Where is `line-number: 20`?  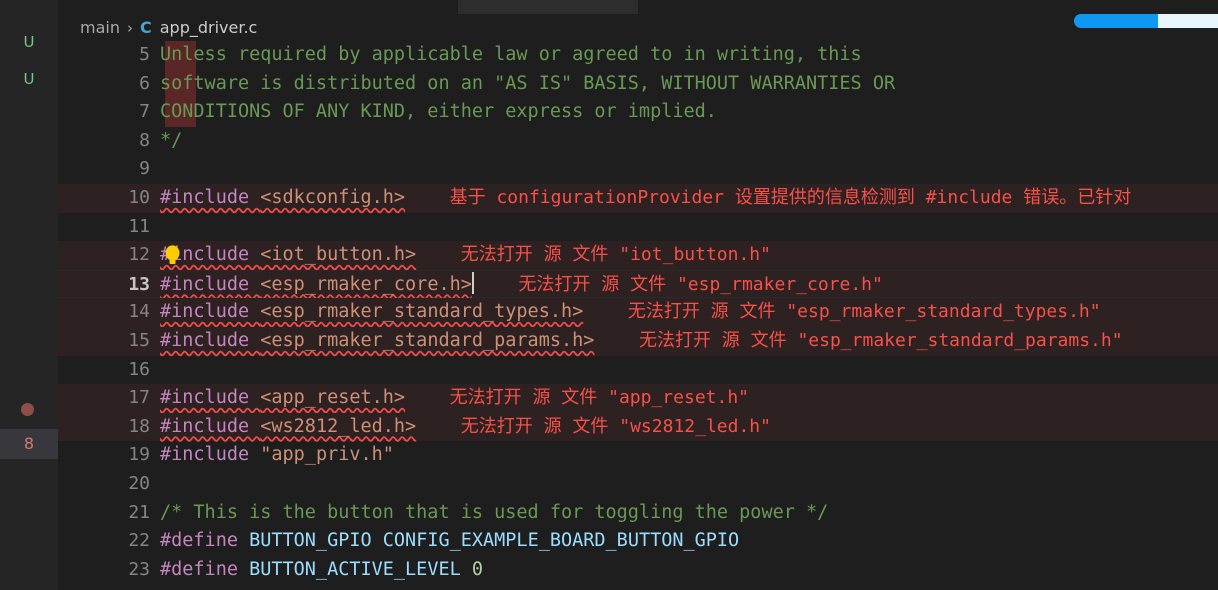 line-number: 20 is located at coordinates (139, 483).